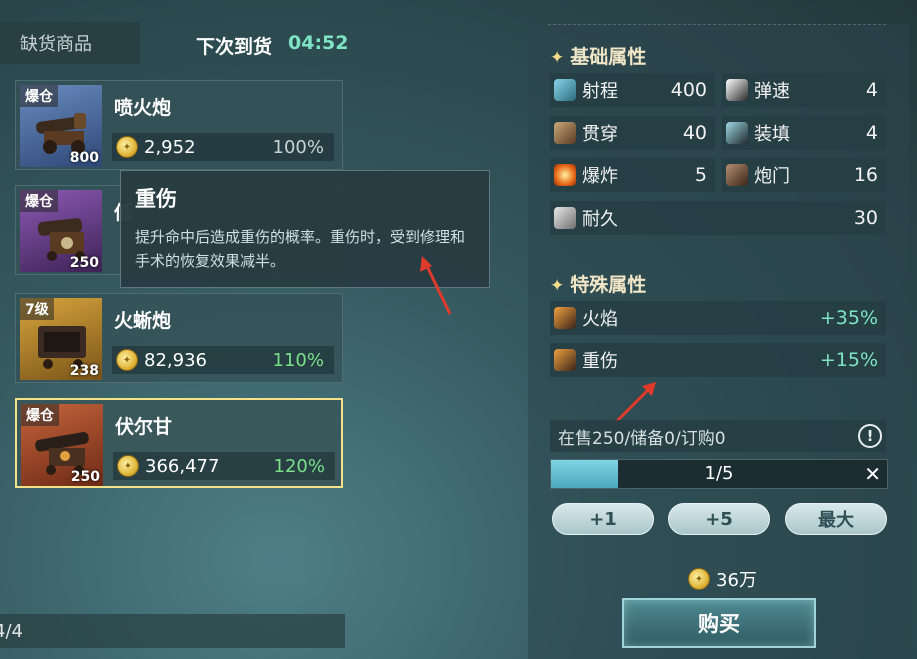 This screenshot has height=659, width=917. I want to click on item-card-flamethrower: 爆仓 800 喷火炮 ✦ 2,952 100%, so click(179, 125).